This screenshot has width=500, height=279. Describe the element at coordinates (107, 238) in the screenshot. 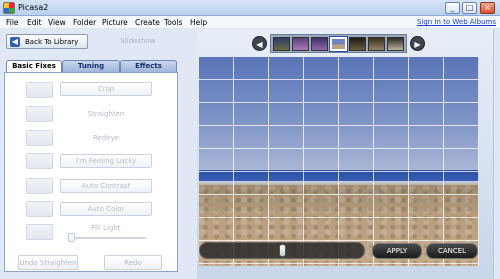

I see `fill-light-slider-track` at that location.